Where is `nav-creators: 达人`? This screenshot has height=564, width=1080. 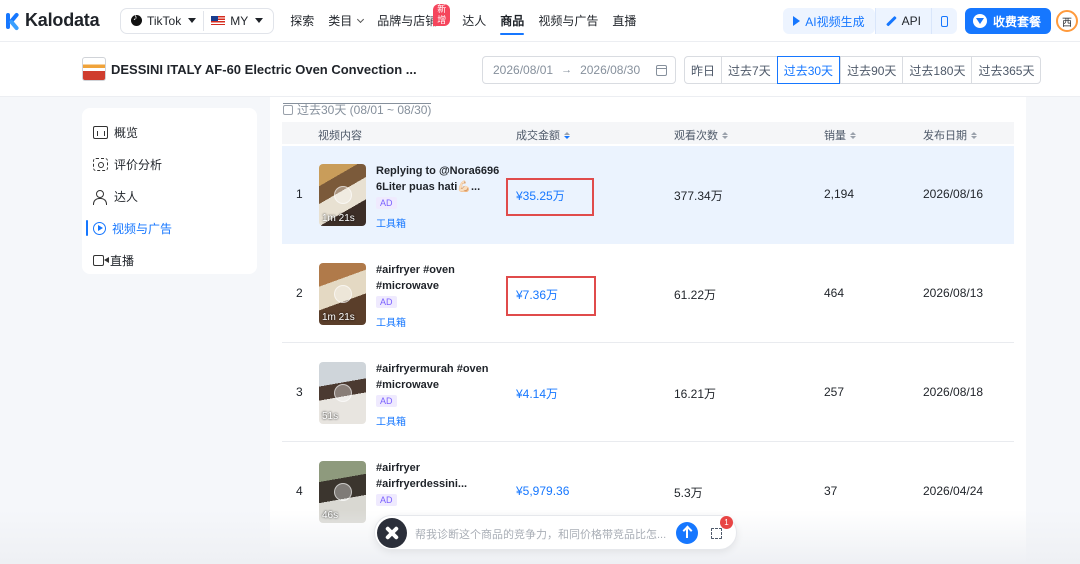 nav-creators: 达人 is located at coordinates (474, 21).